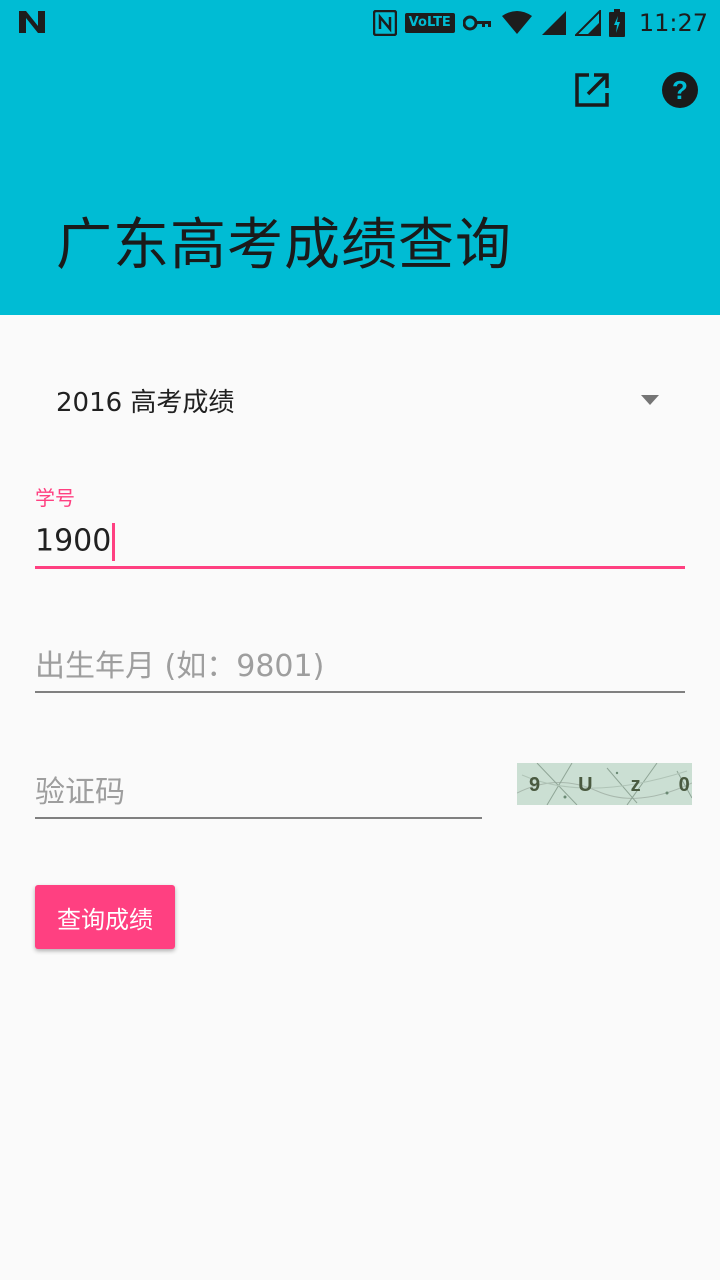 The height and width of the screenshot is (1280, 720). What do you see at coordinates (258, 787) in the screenshot?
I see `captcha-field: 验证码` at bounding box center [258, 787].